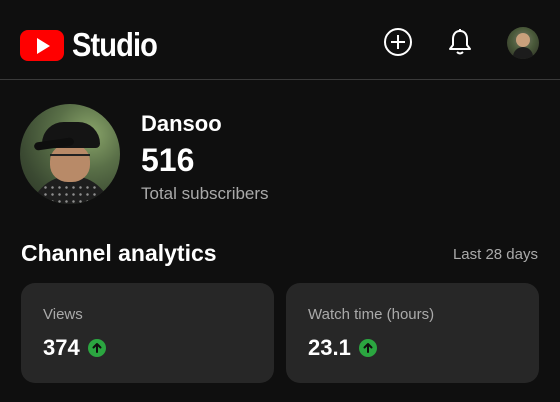 Image resolution: width=560 pixels, height=402 pixels. I want to click on subscriber-count: 516, so click(168, 160).